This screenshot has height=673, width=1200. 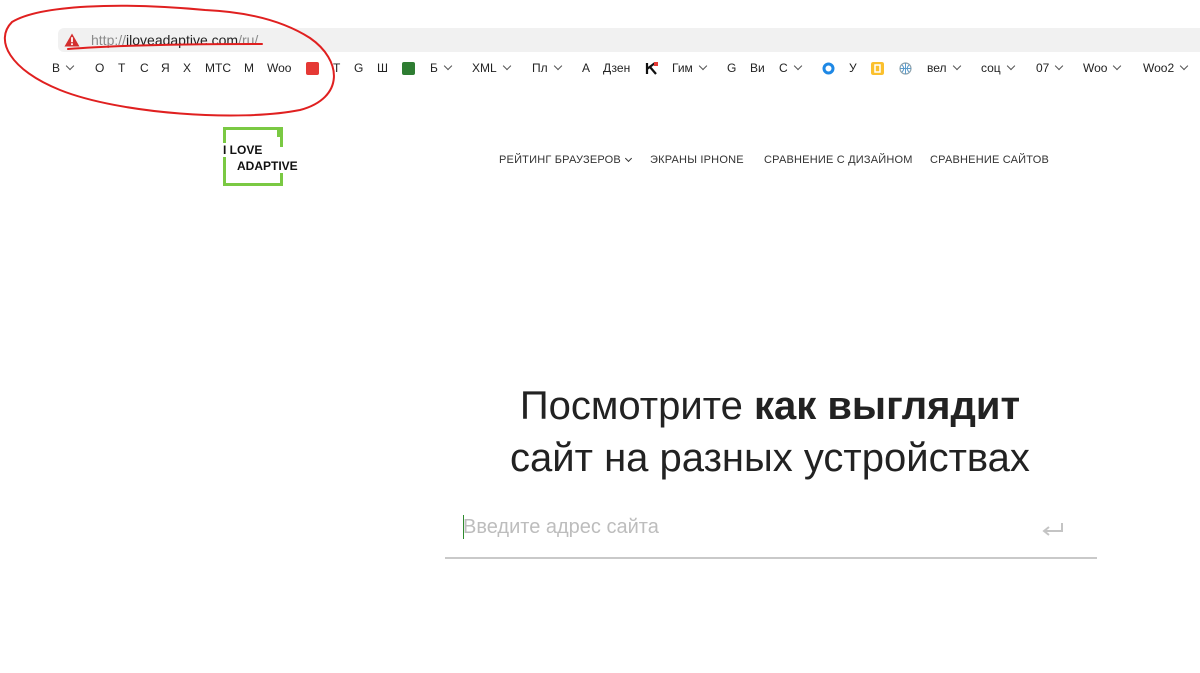 I want to click on bookmark-label: 07, so click(x=1043, y=68).